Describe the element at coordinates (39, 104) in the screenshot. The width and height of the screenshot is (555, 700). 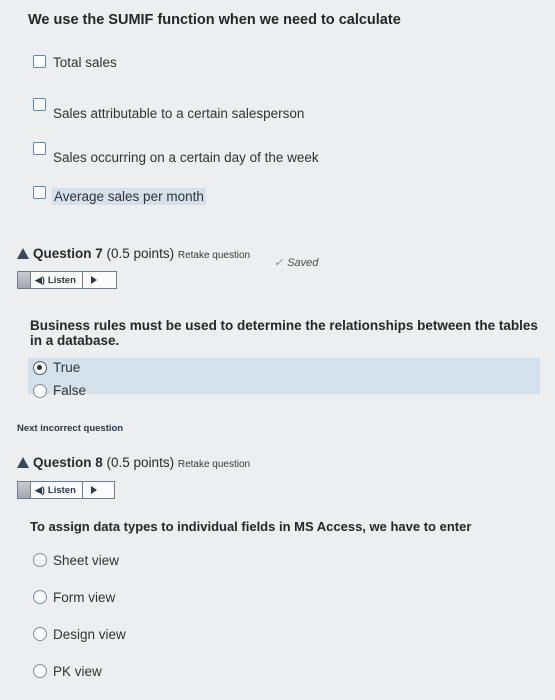
I see `checkbox-option-salesperson` at that location.